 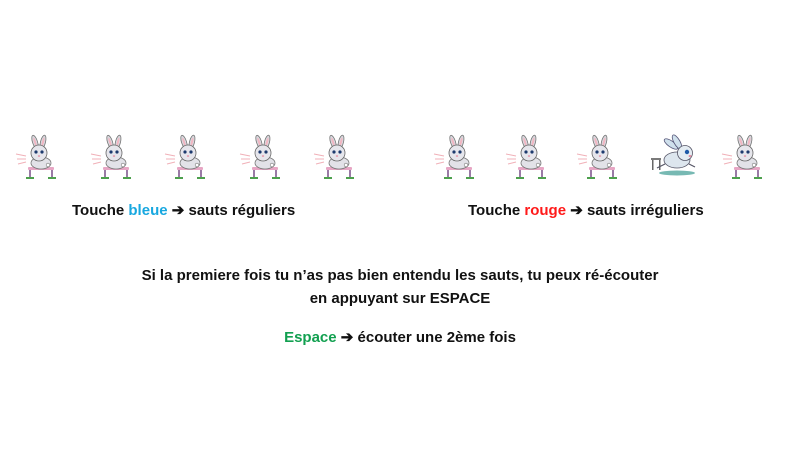 I want to click on irregular-jumps-label: sauts irréguliers, so click(x=645, y=210).